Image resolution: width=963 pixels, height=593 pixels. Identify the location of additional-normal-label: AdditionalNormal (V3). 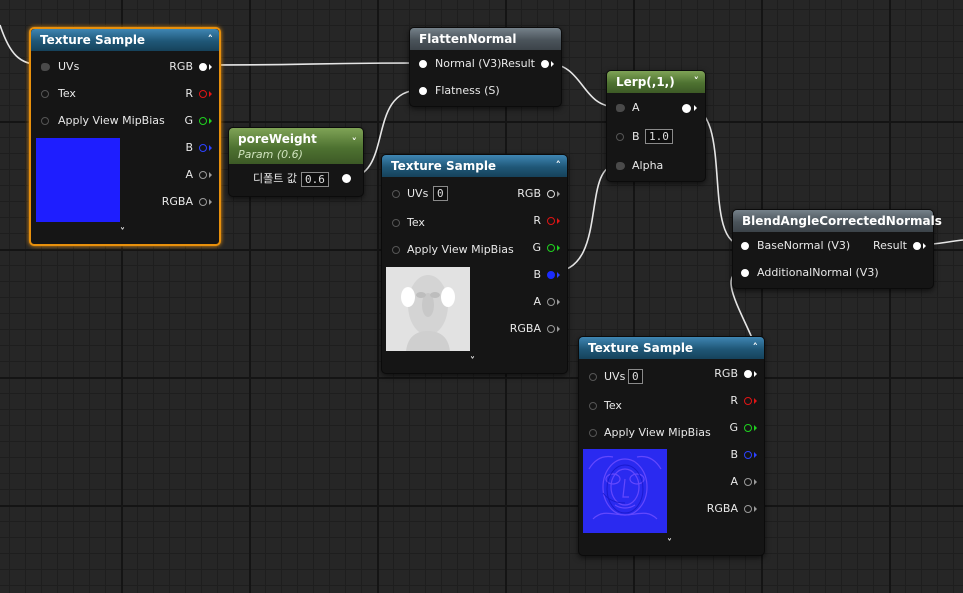
(818, 272).